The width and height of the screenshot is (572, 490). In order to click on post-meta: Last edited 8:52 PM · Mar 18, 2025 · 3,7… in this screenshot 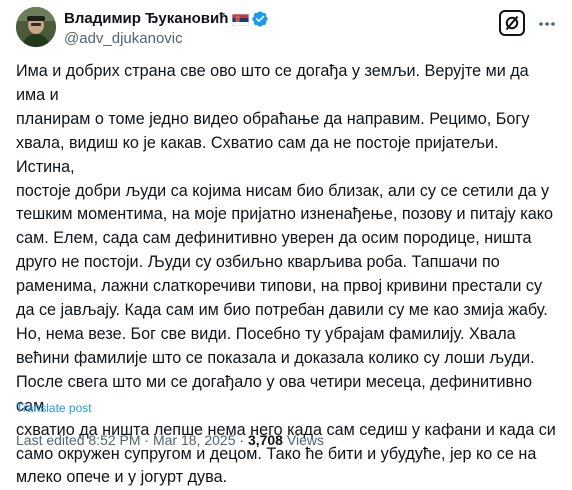, I will do `click(170, 440)`.